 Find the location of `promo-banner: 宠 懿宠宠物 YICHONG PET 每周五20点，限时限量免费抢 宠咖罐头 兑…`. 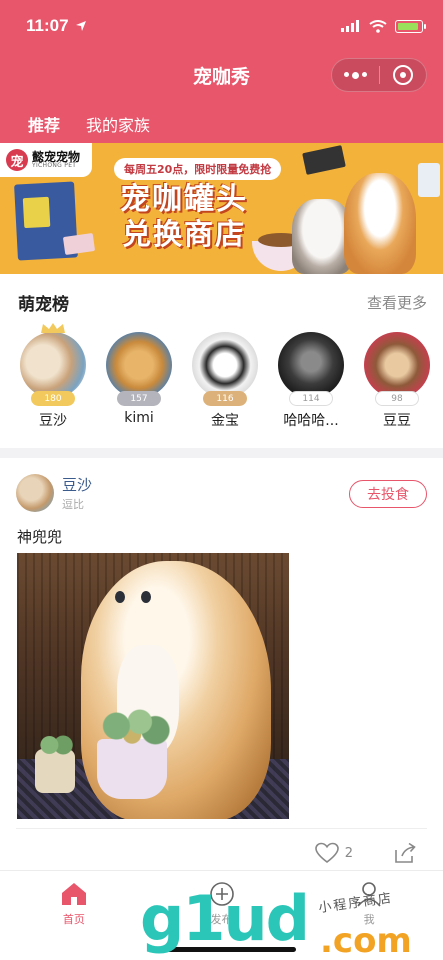

promo-banner: 宠 懿宠宠物 YICHONG PET 每周五20点，限时限量免费抢 宠咖罐头 兑… is located at coordinates (221, 208).